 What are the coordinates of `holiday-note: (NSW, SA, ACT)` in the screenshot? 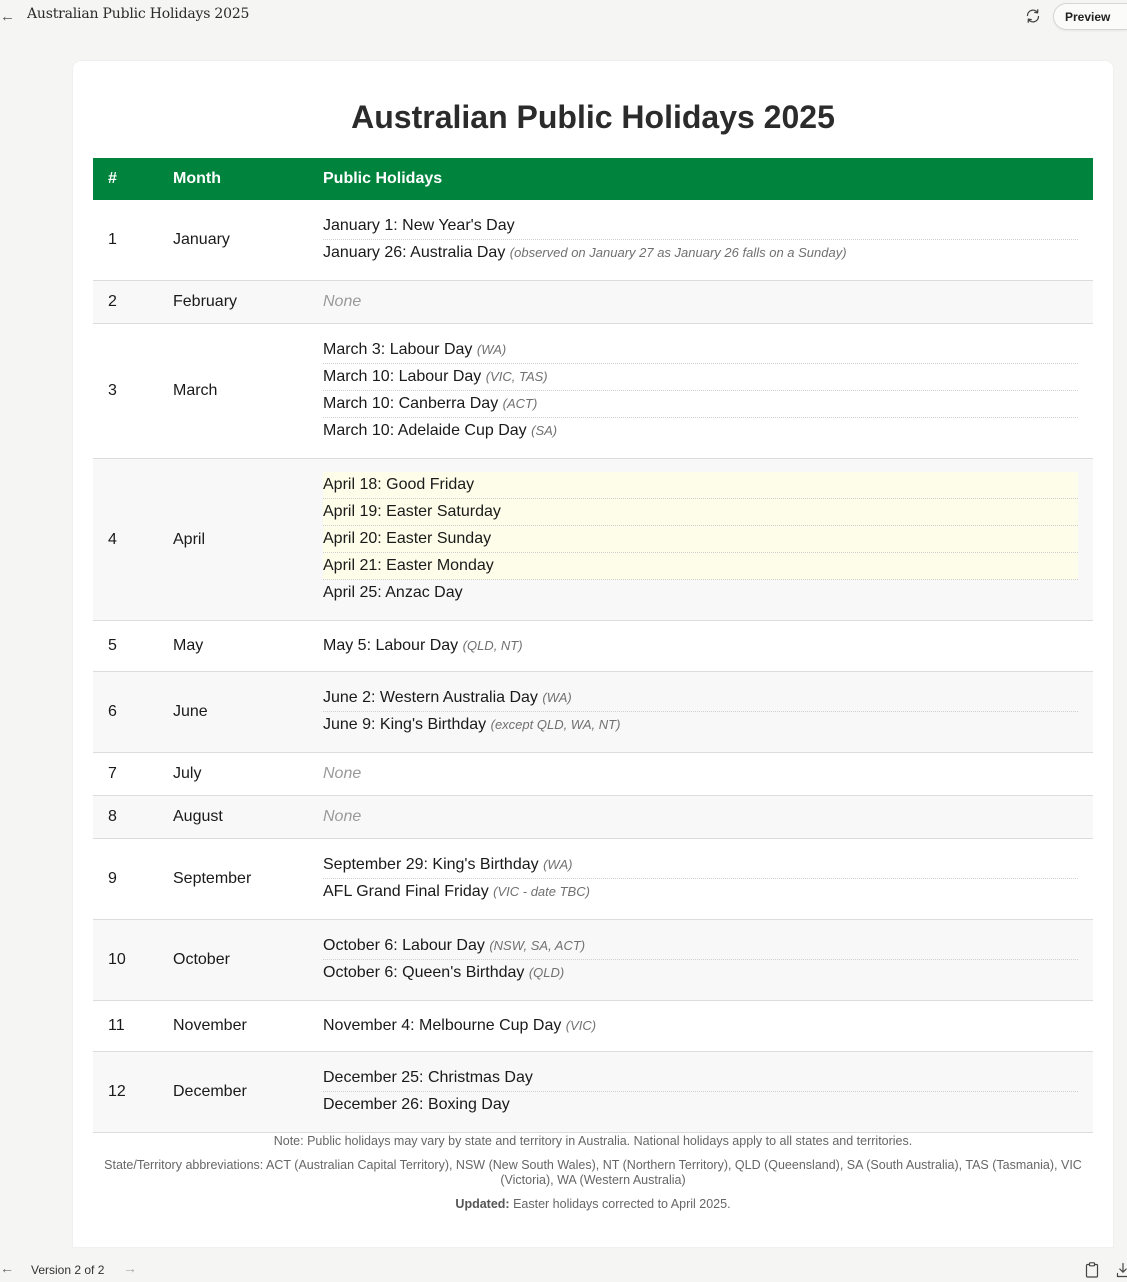 It's located at (537, 945).